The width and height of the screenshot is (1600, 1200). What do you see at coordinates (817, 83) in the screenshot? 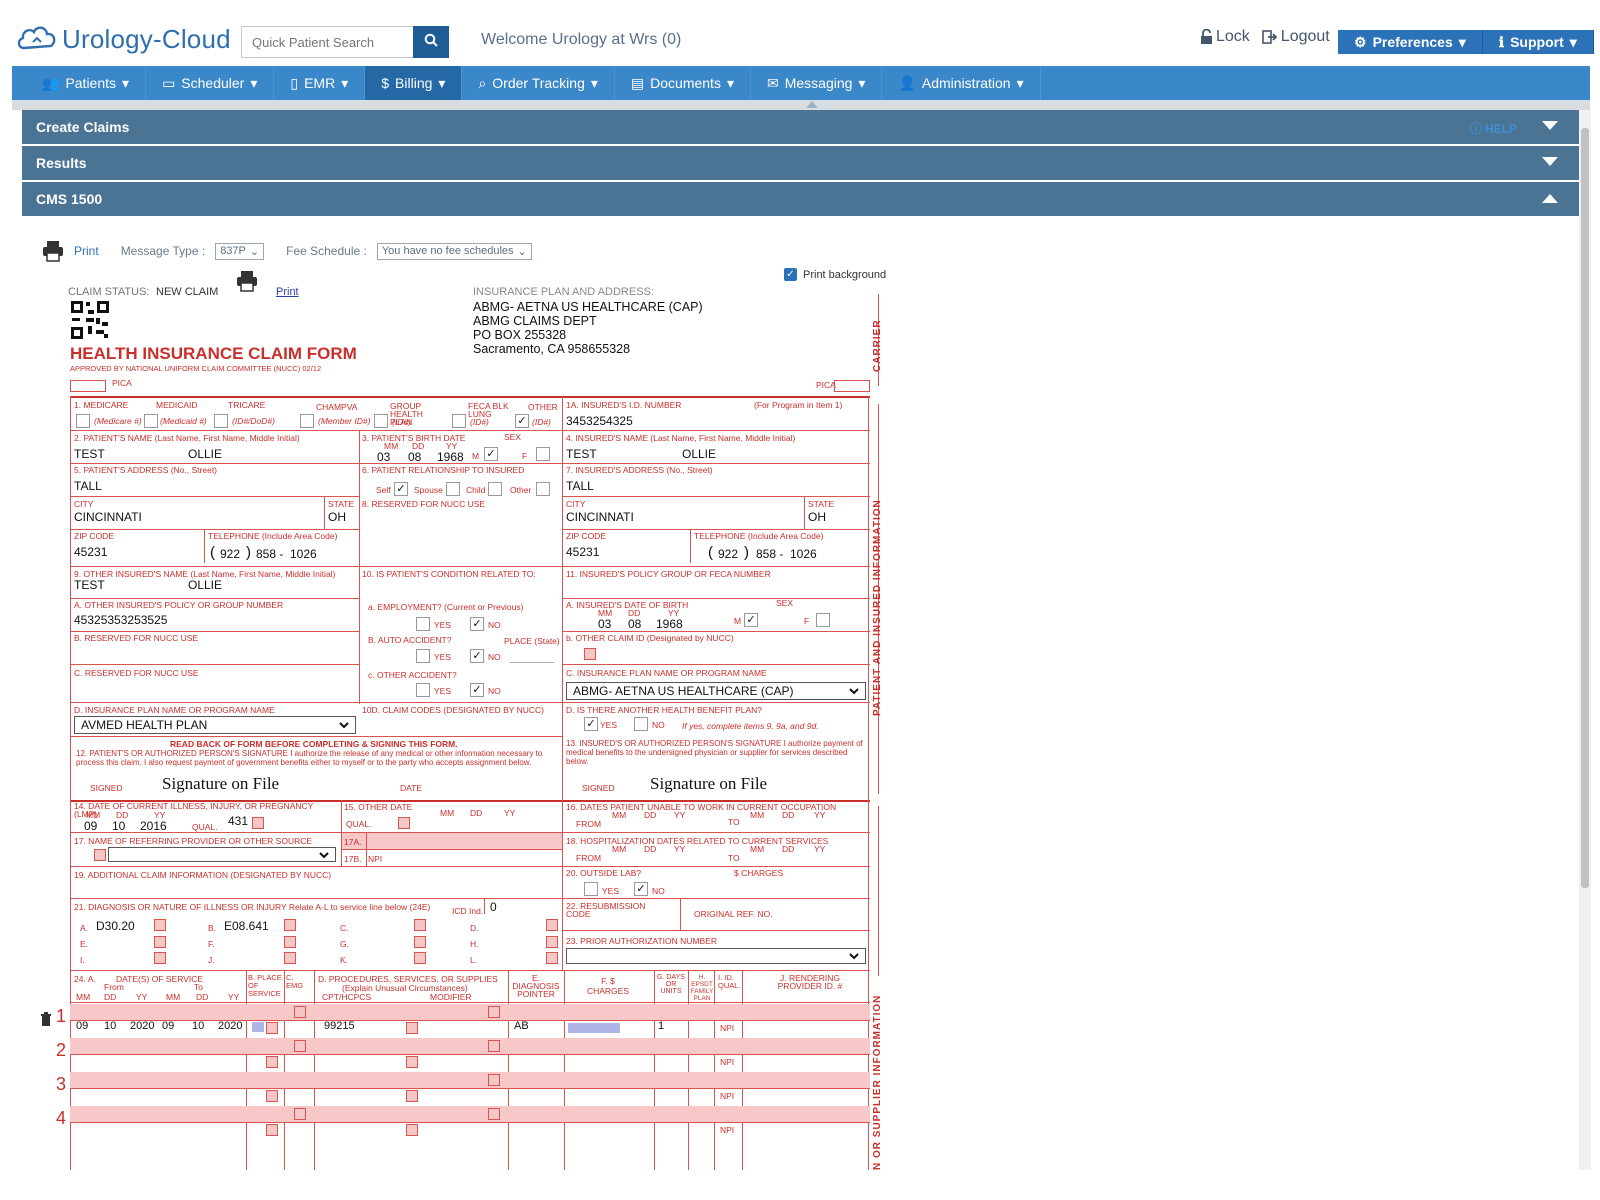
I see `nav-messaging: ✉ Messaging ▾` at bounding box center [817, 83].